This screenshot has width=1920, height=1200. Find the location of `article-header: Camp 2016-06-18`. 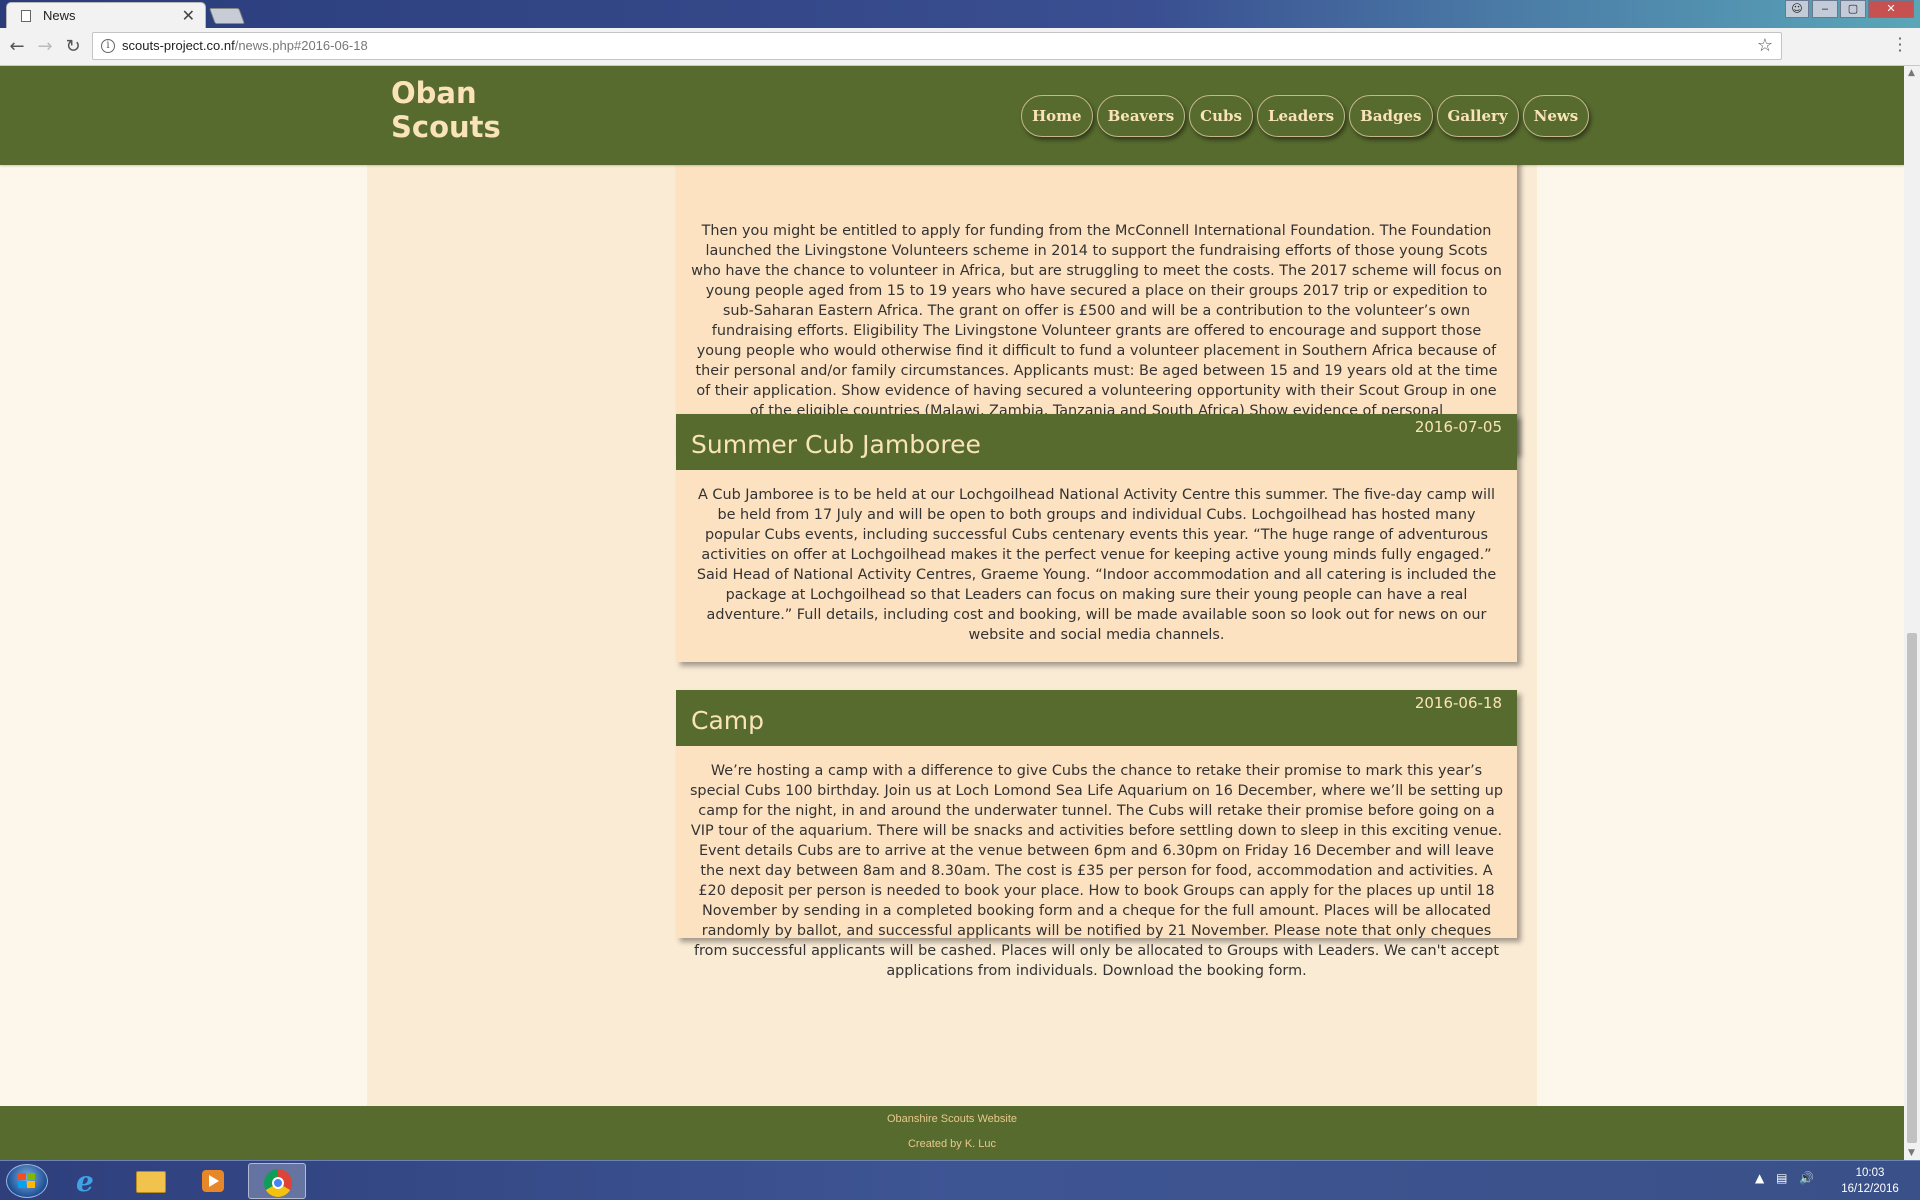

article-header: Camp 2016-06-18 is located at coordinates (1096, 718).